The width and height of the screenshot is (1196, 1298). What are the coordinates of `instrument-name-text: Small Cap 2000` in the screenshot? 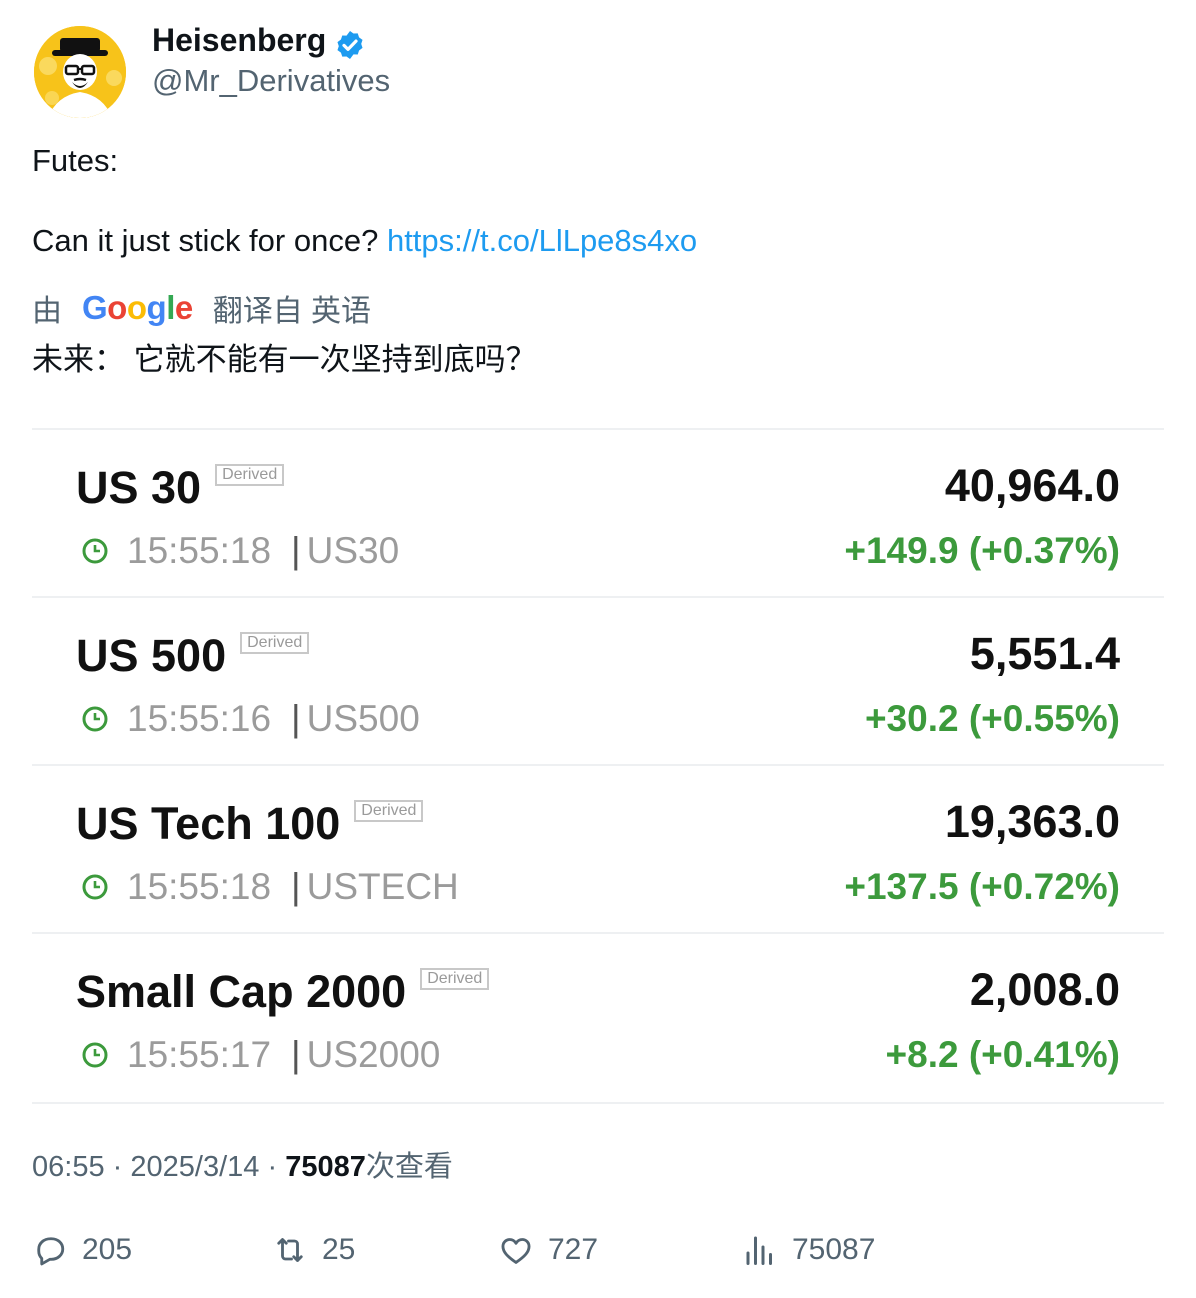 It's located at (241, 991).